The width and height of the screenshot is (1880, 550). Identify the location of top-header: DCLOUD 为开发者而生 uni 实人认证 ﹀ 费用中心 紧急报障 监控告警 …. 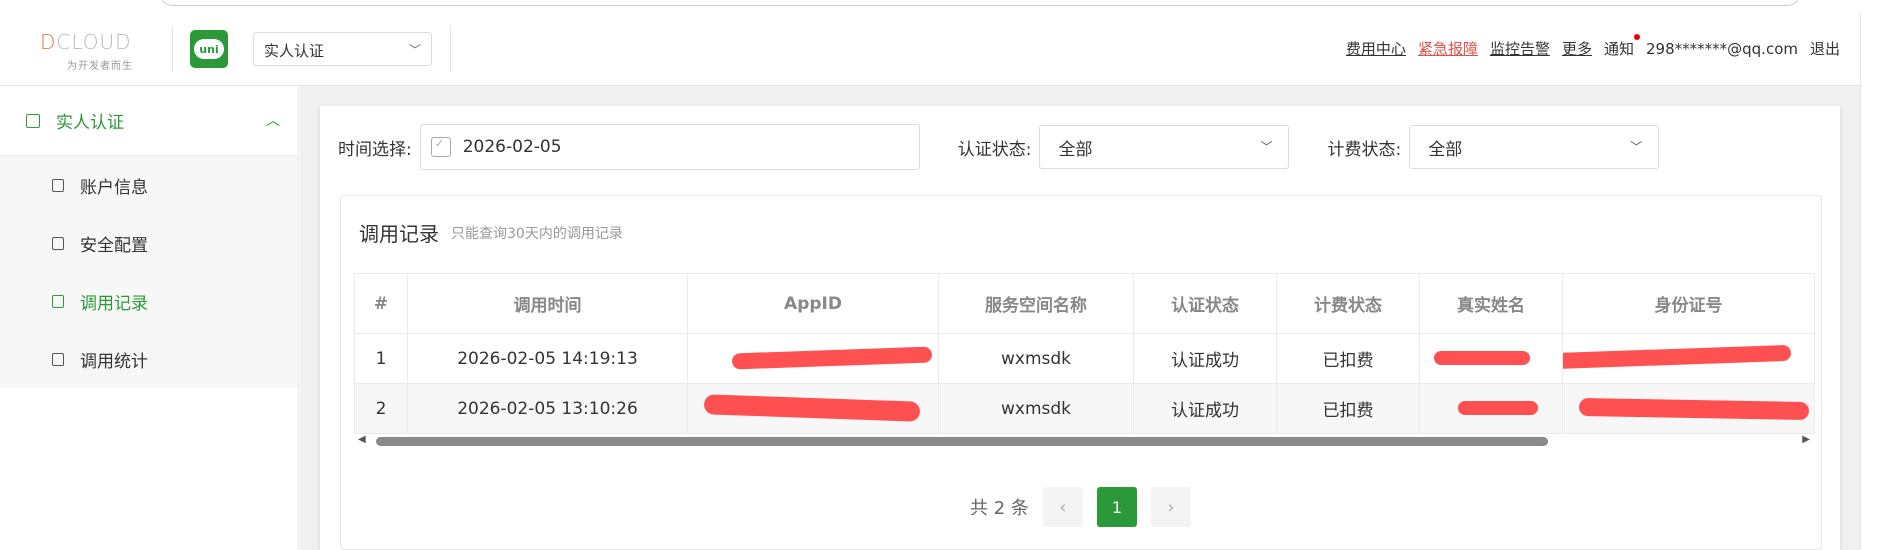
(930, 49).